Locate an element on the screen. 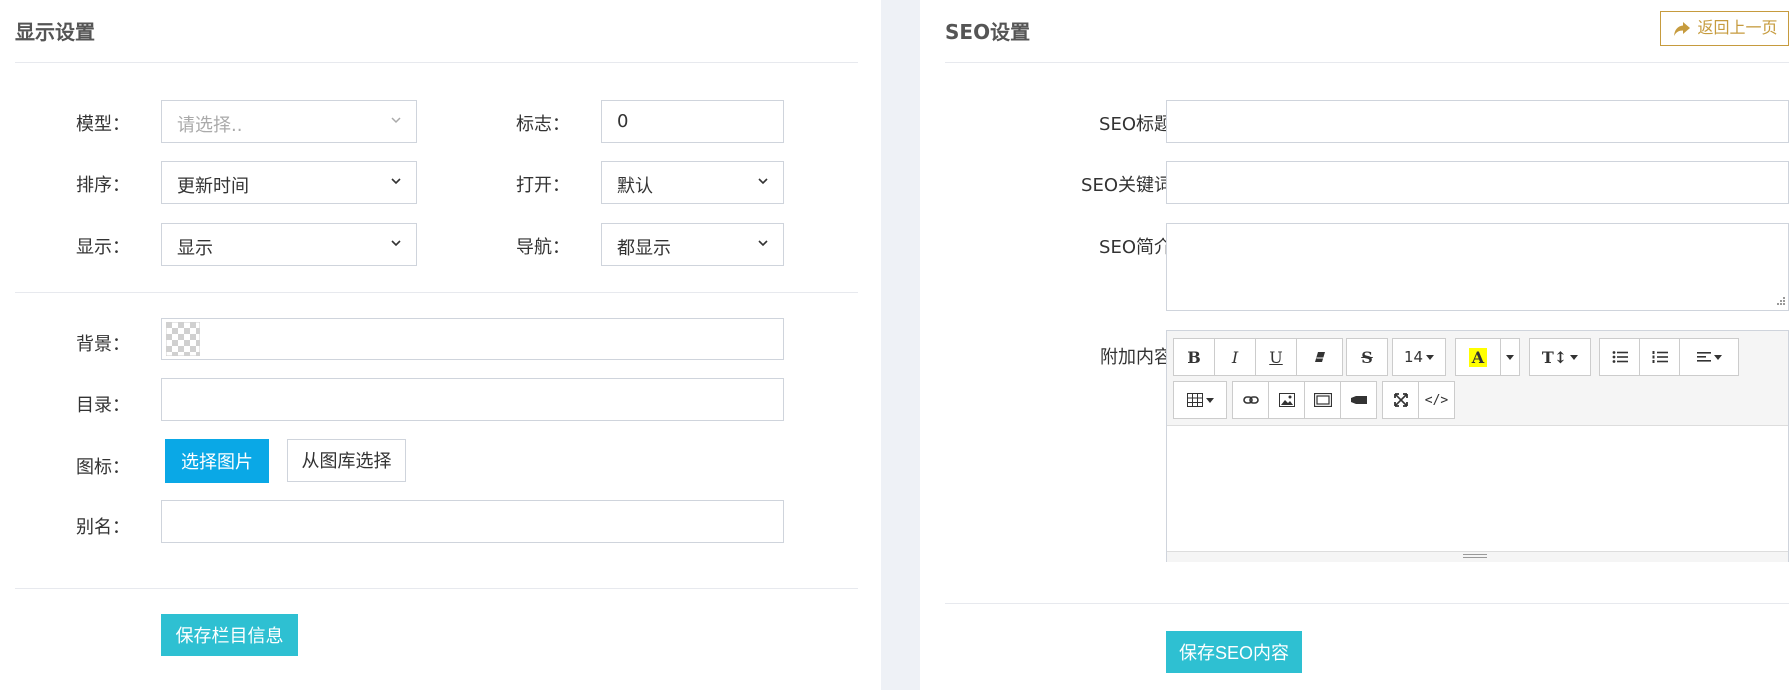 Image resolution: width=1789 pixels, height=690 pixels. sort-label: 排序： is located at coordinates (103, 185).